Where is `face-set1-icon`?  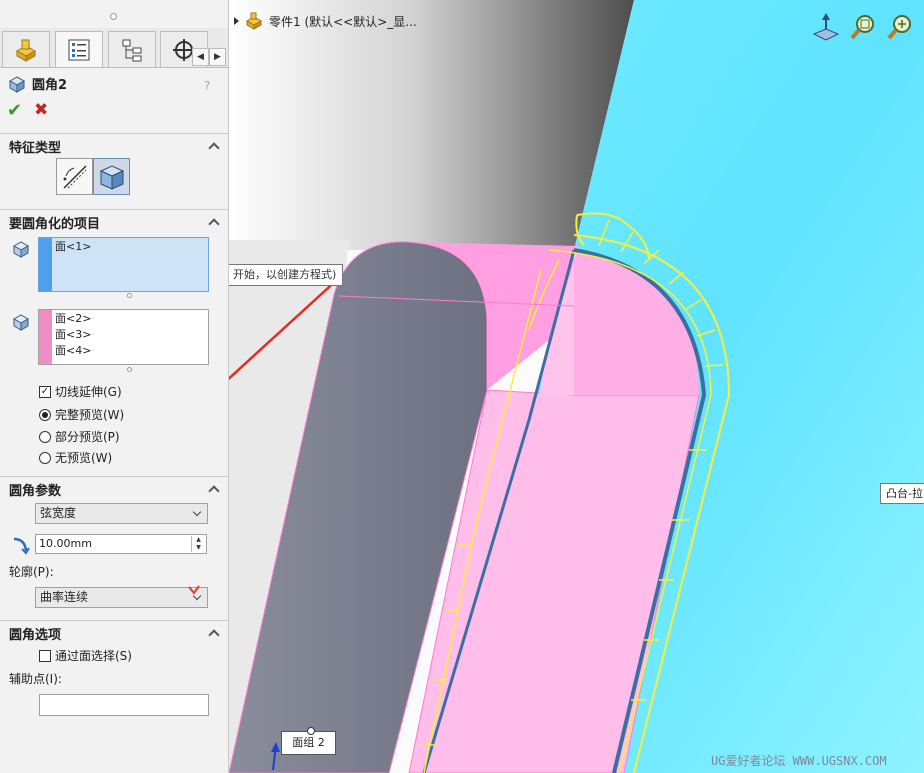 face-set1-icon is located at coordinates (21, 249).